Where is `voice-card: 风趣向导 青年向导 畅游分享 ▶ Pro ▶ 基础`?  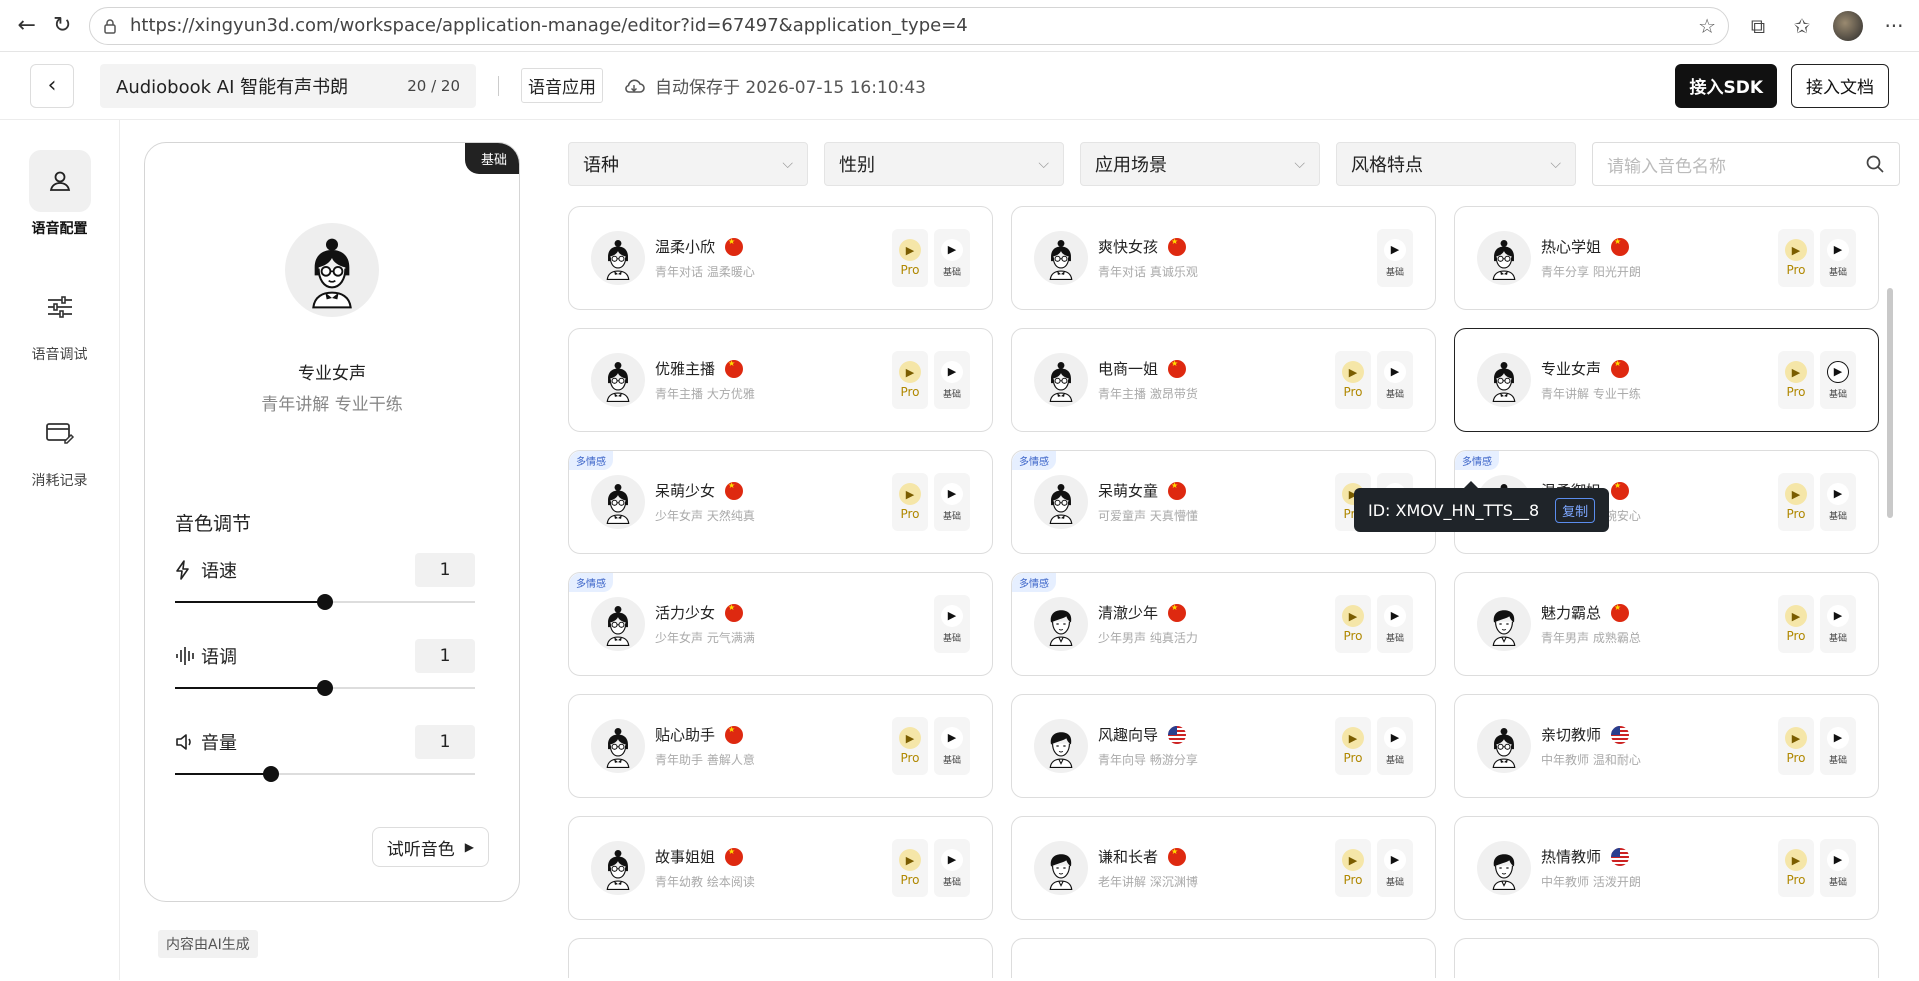 voice-card: 风趣向导 青年向导 畅游分享 ▶ Pro ▶ 基础 is located at coordinates (1223, 746).